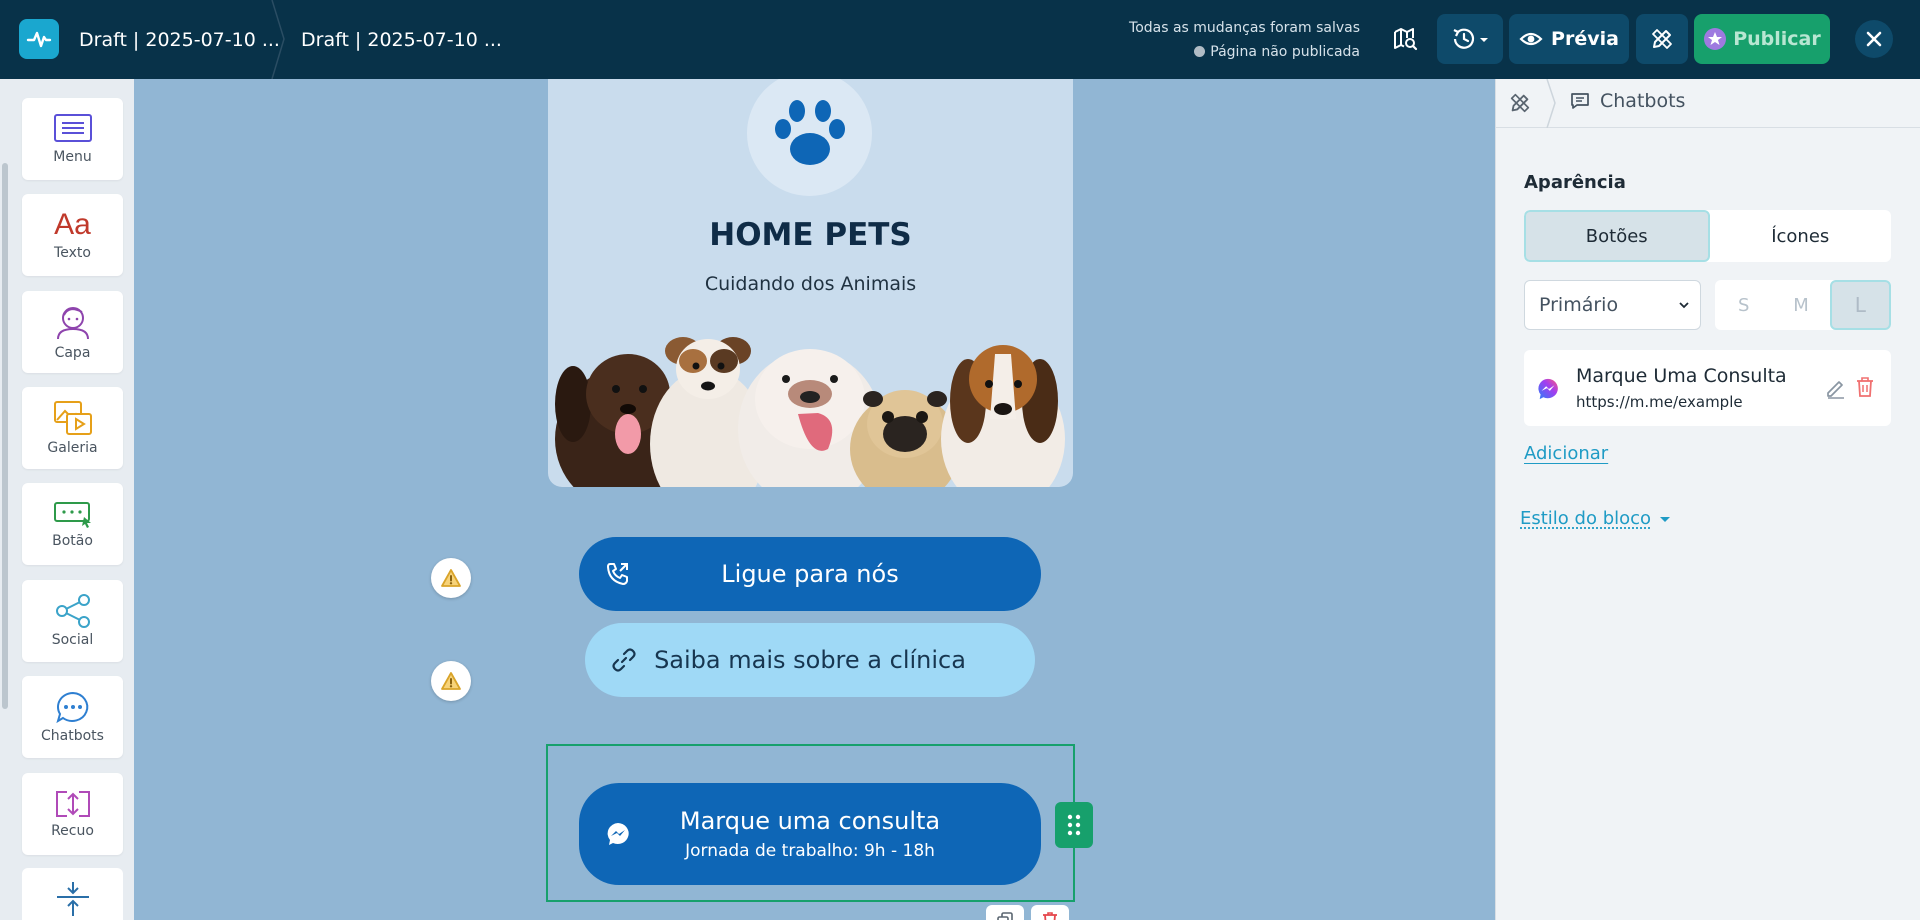 Image resolution: width=1920 pixels, height=920 pixels. What do you see at coordinates (810, 235) in the screenshot?
I see `brand-title: HOME PETS` at bounding box center [810, 235].